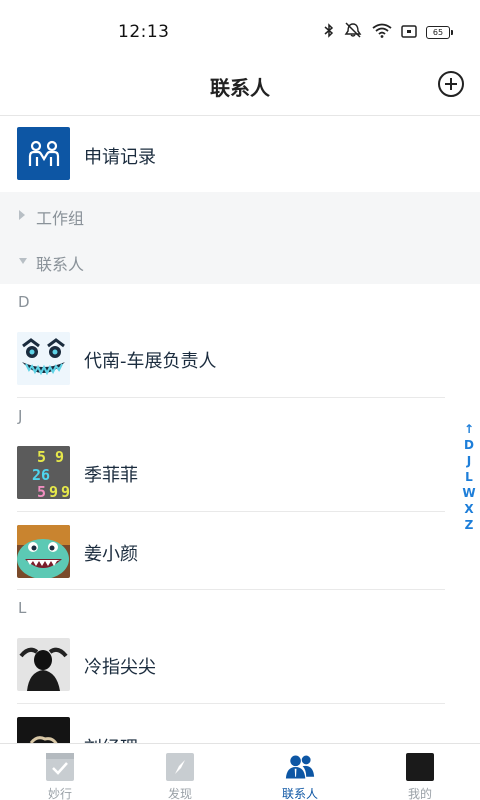  Describe the element at coordinates (41, 475) in the screenshot. I see `avatar-glyph: 26` at that location.